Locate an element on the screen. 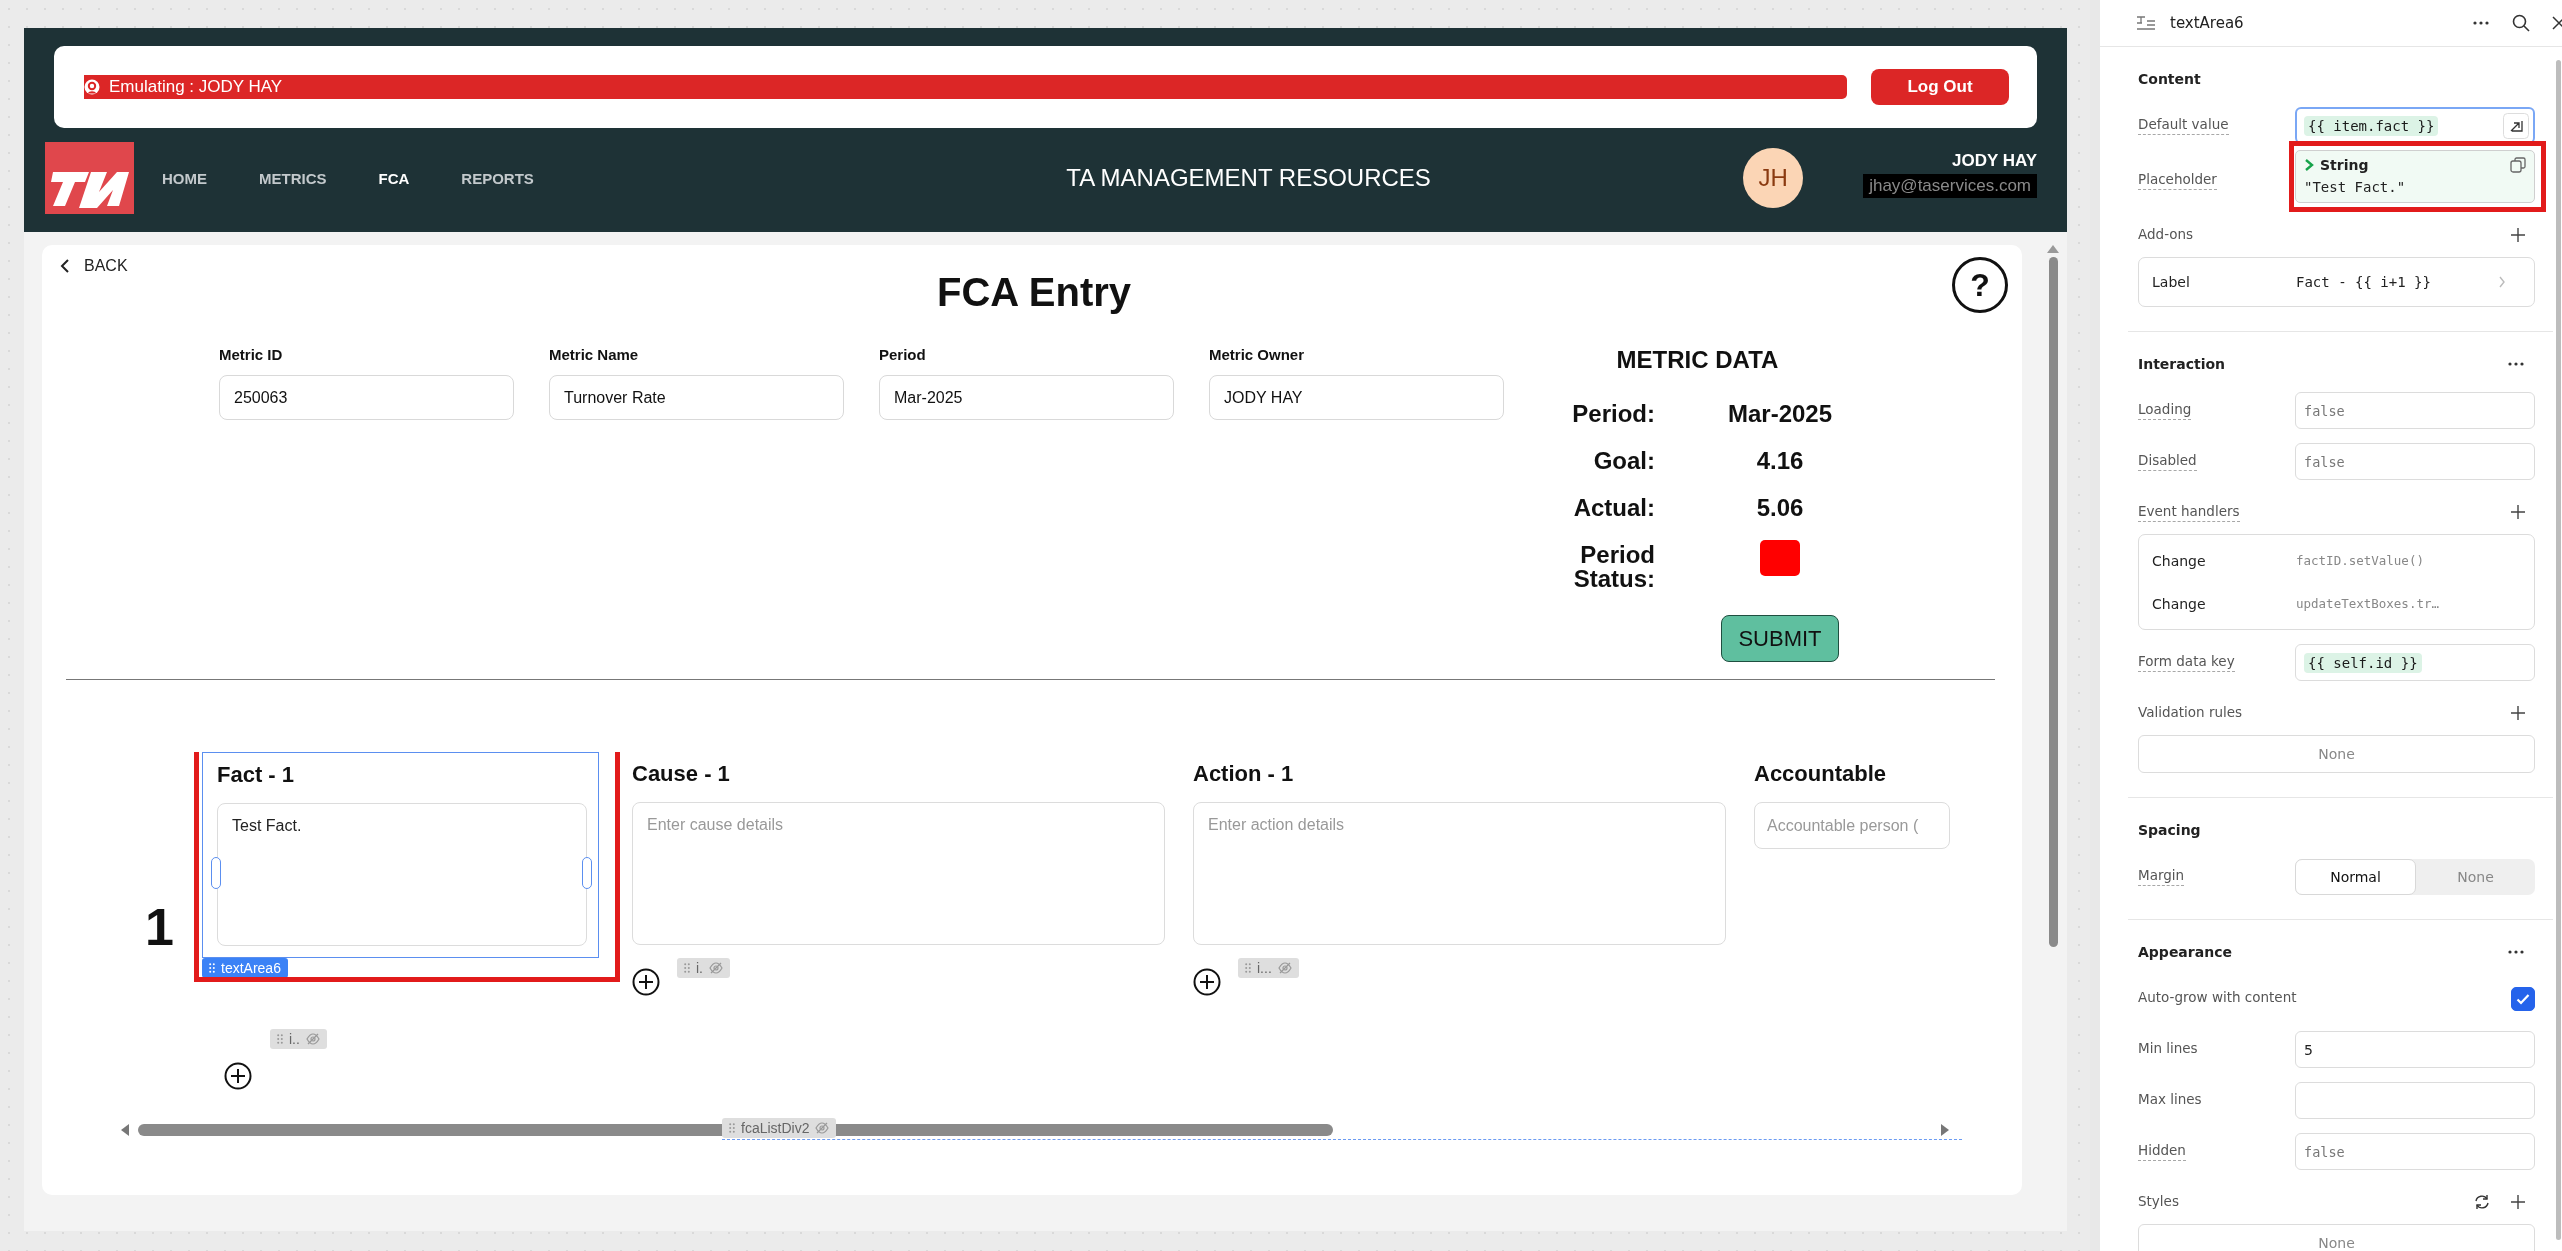 The width and height of the screenshot is (2562, 1251). addon-label: Label is located at coordinates (2171, 282).